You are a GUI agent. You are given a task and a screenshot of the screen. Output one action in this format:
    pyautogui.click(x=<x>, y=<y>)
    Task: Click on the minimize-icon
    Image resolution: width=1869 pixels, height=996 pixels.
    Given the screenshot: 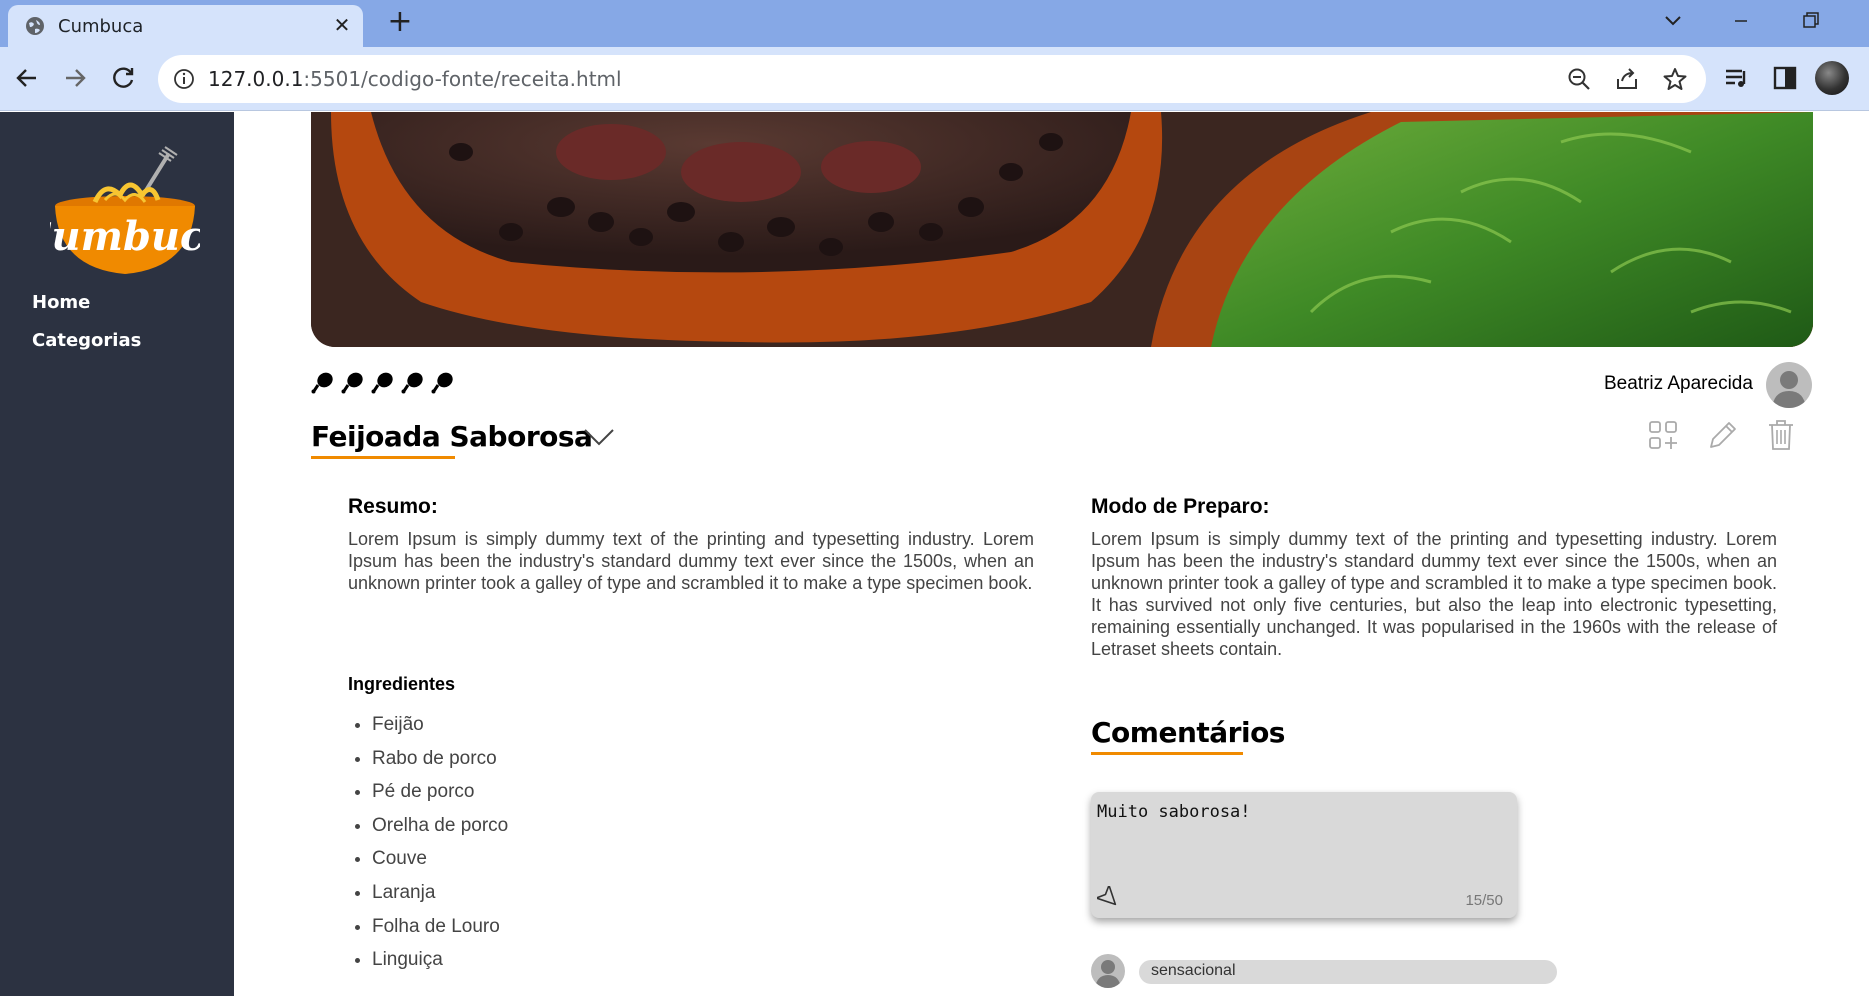 What is the action you would take?
    pyautogui.click(x=1741, y=21)
    